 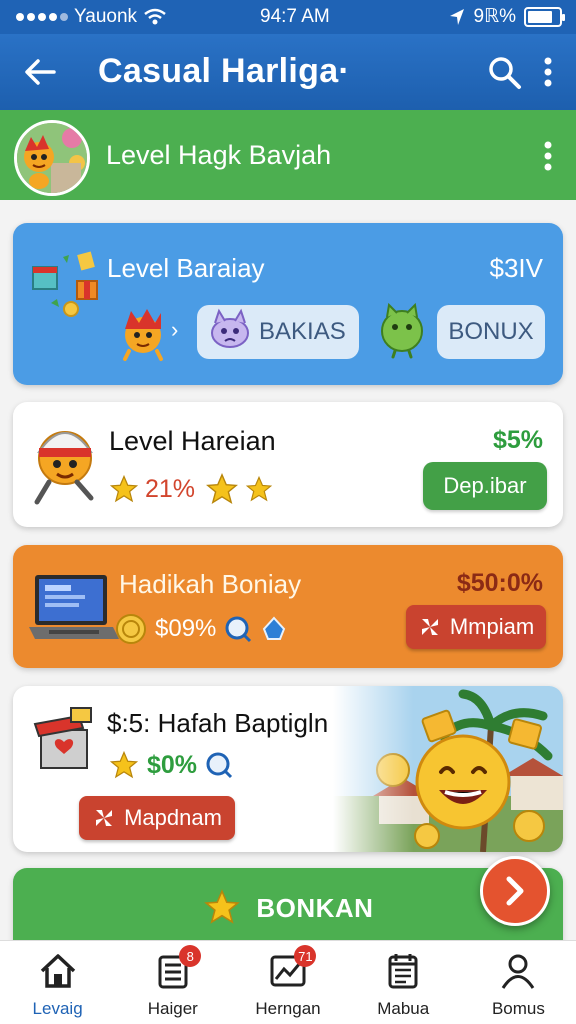 What do you see at coordinates (224, 71) in the screenshot?
I see `app-title: Casual Harliga·` at bounding box center [224, 71].